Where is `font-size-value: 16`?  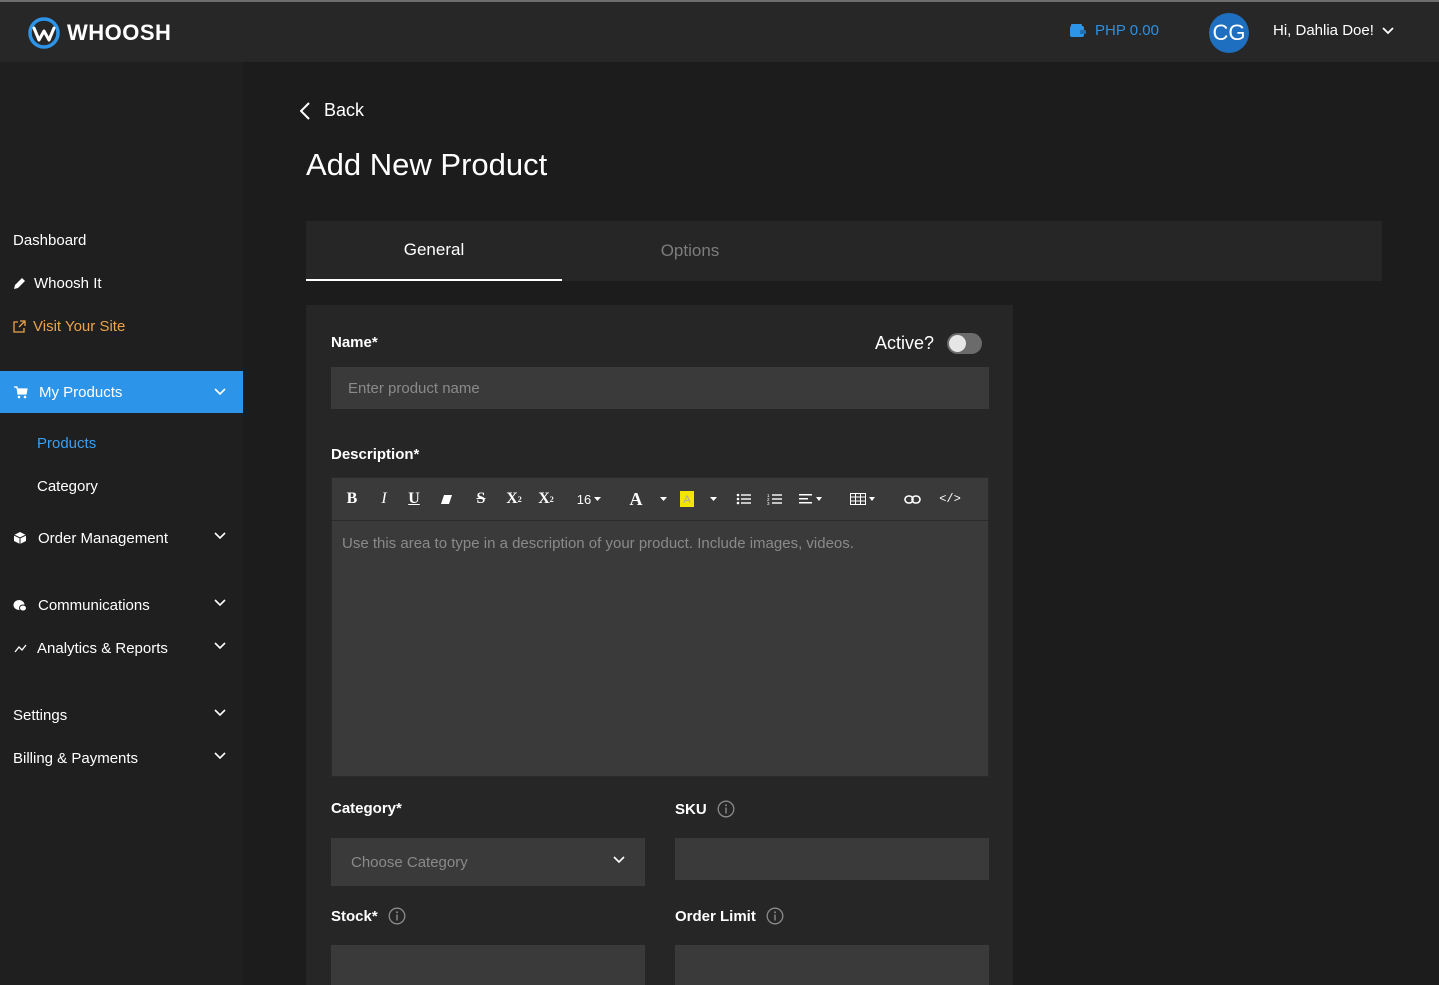 font-size-value: 16 is located at coordinates (584, 499).